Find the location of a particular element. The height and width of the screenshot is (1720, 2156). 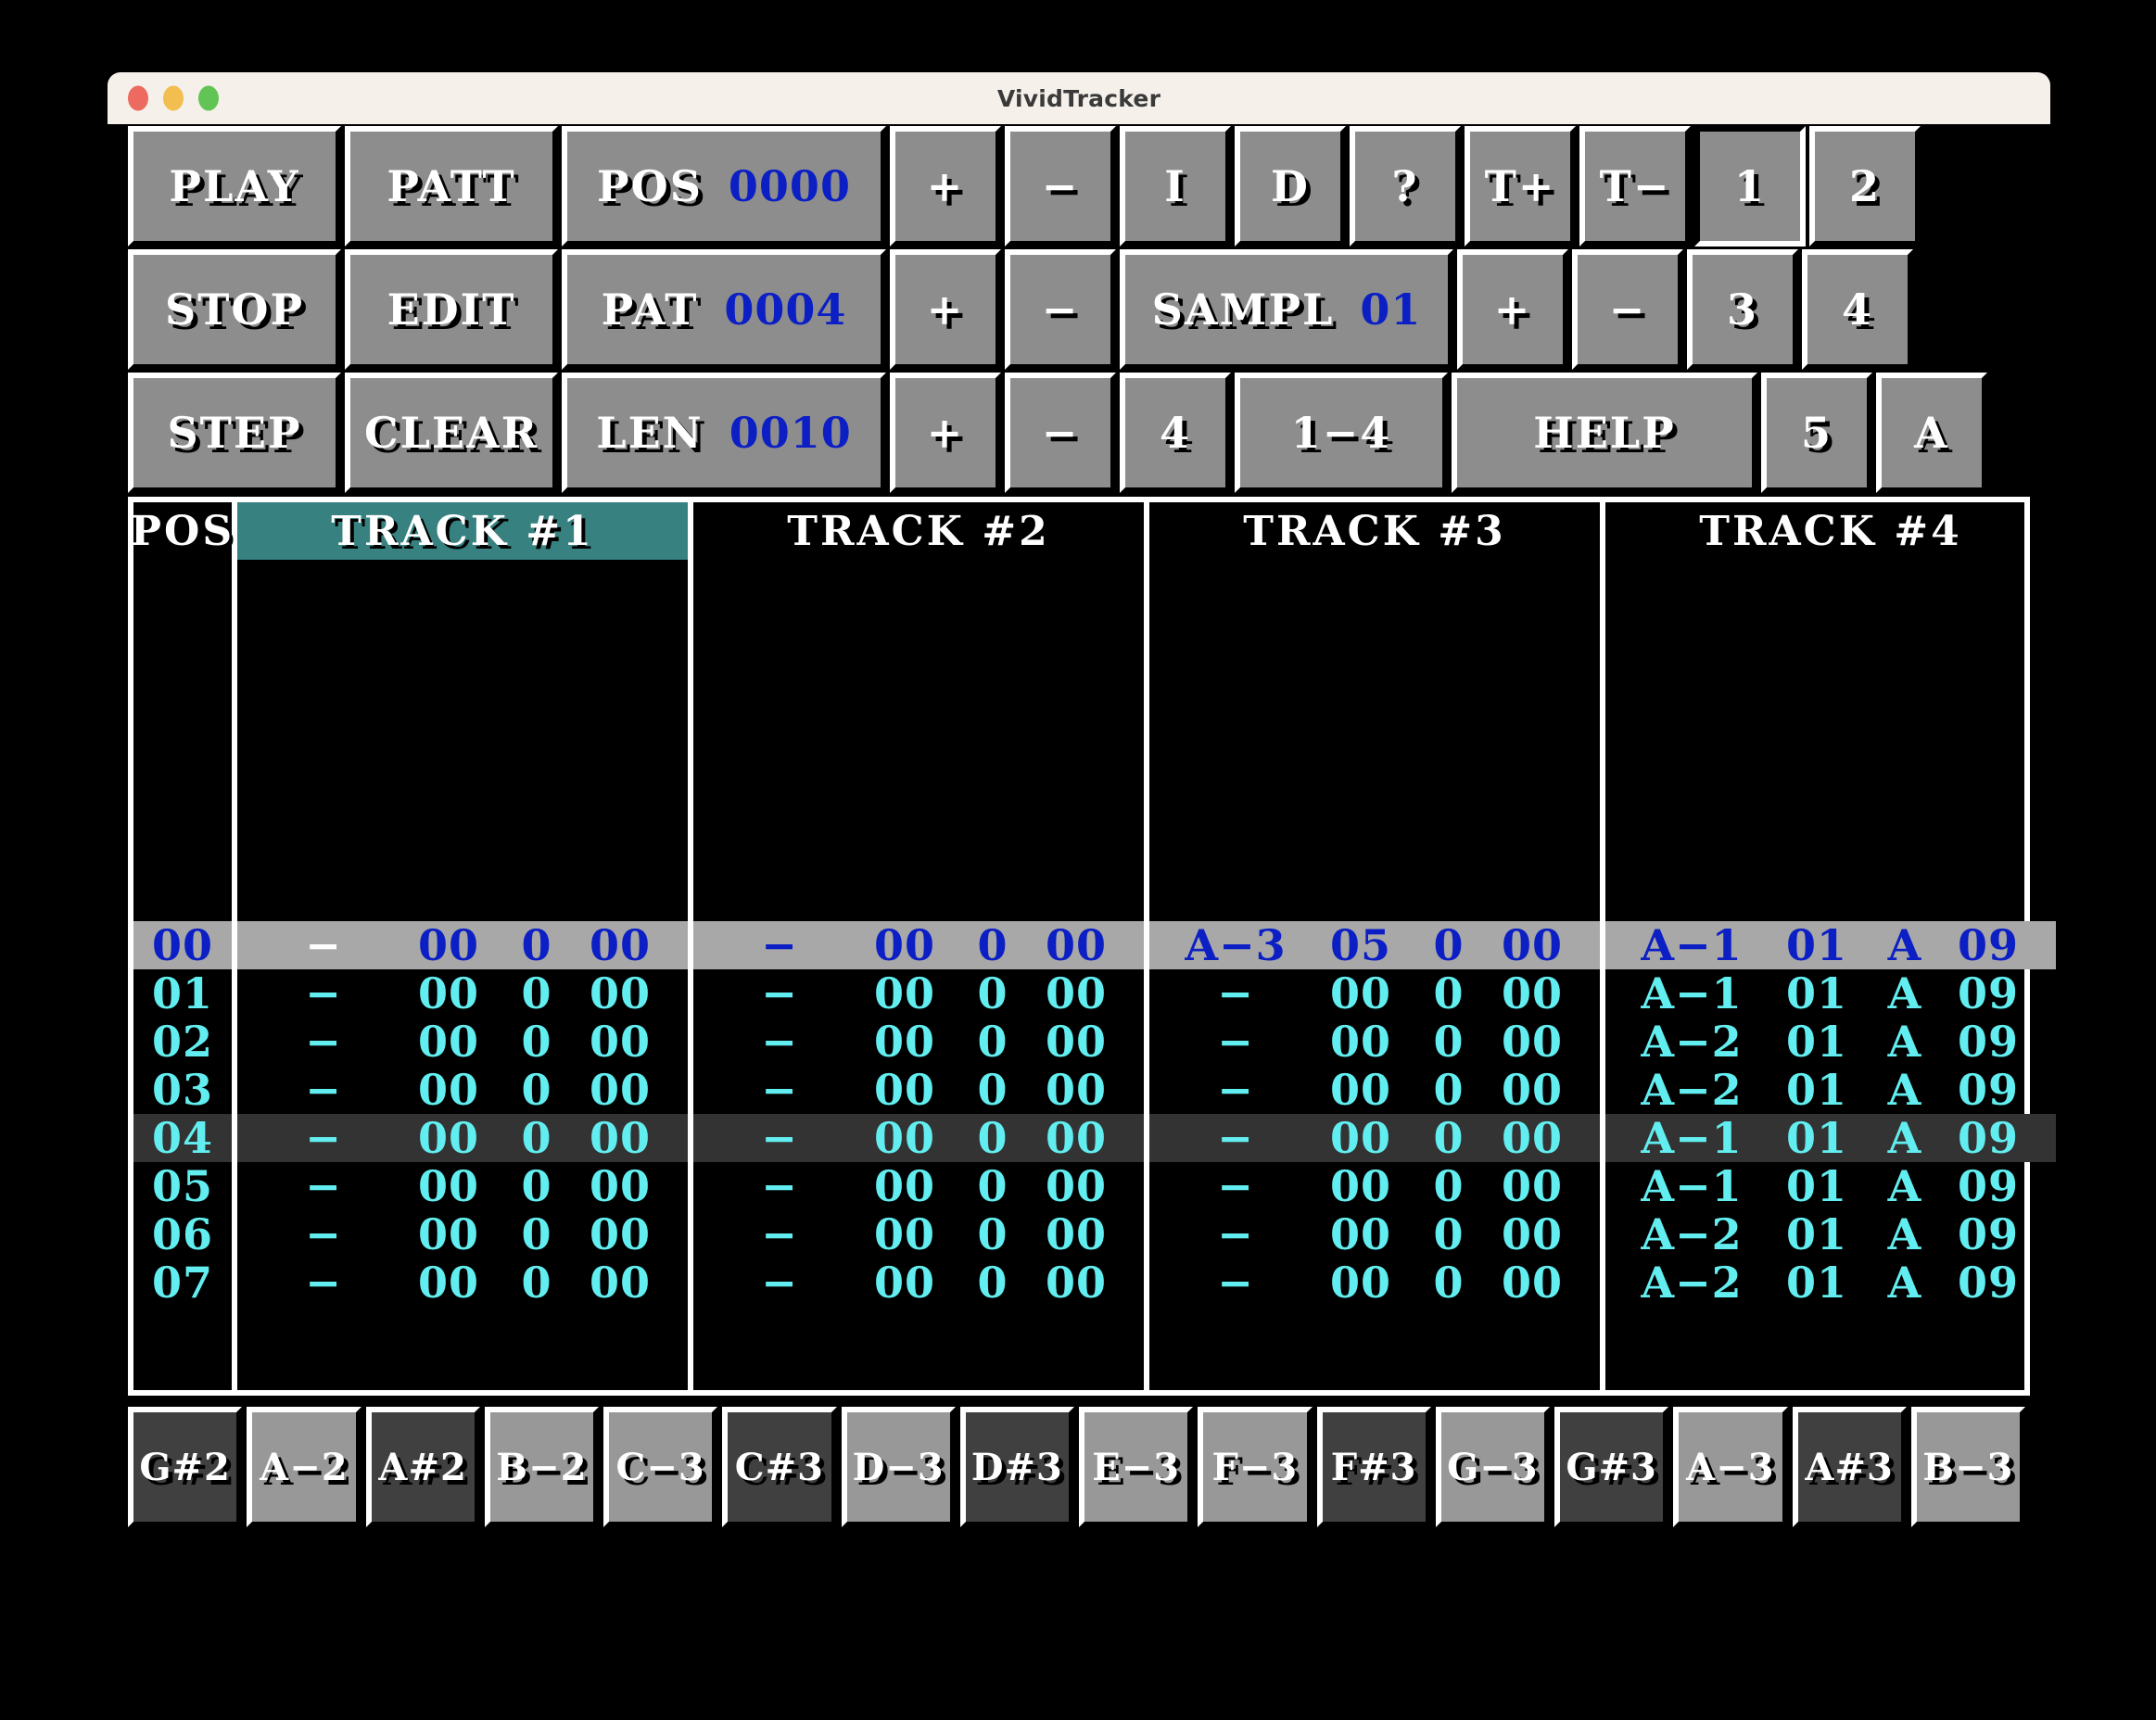

track-header-4: TRACK #4 is located at coordinates (1831, 531).